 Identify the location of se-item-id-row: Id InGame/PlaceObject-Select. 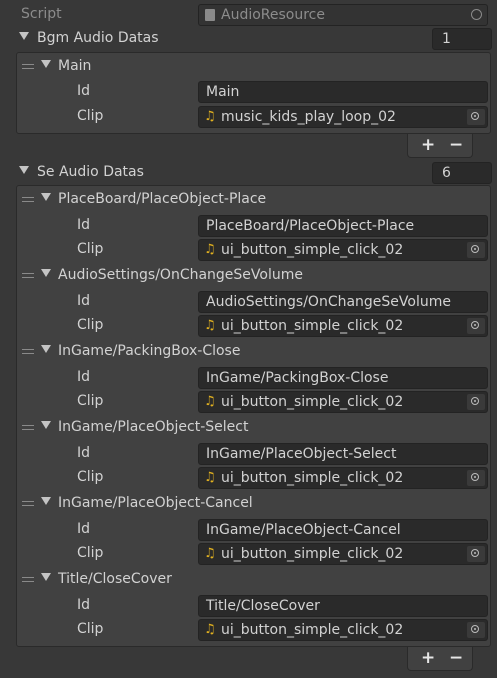
(248, 454).